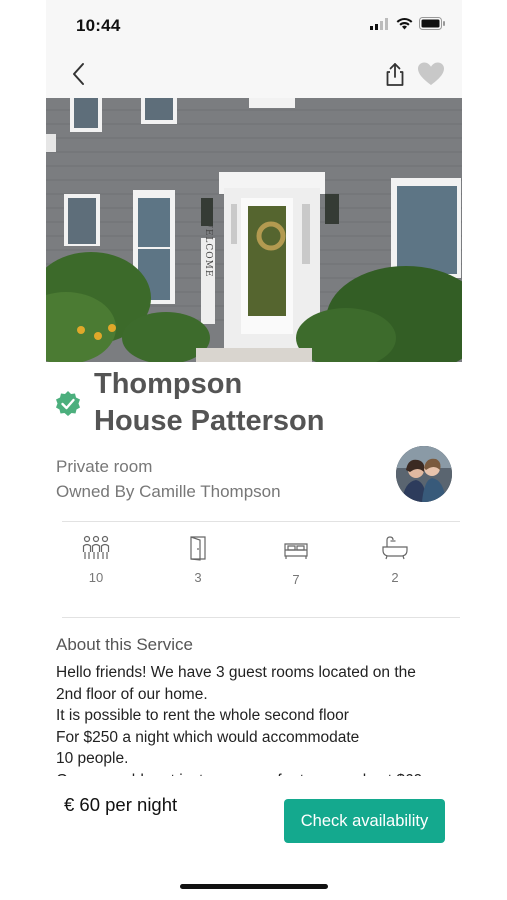 Image resolution: width=507 pixels, height=900 pixels. Describe the element at coordinates (92, 758) in the screenshot. I see `about-line: 10 people.` at that location.